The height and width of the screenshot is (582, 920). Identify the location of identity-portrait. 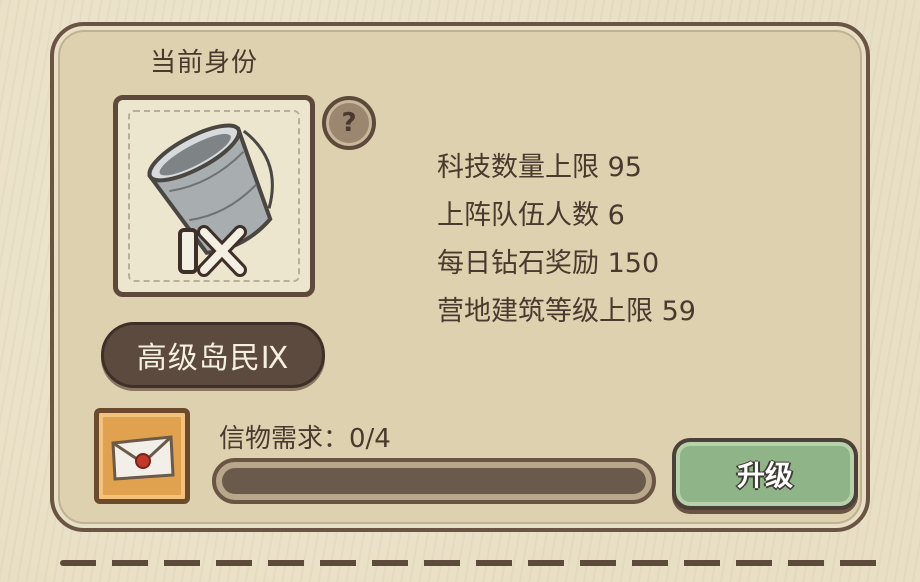
(214, 196).